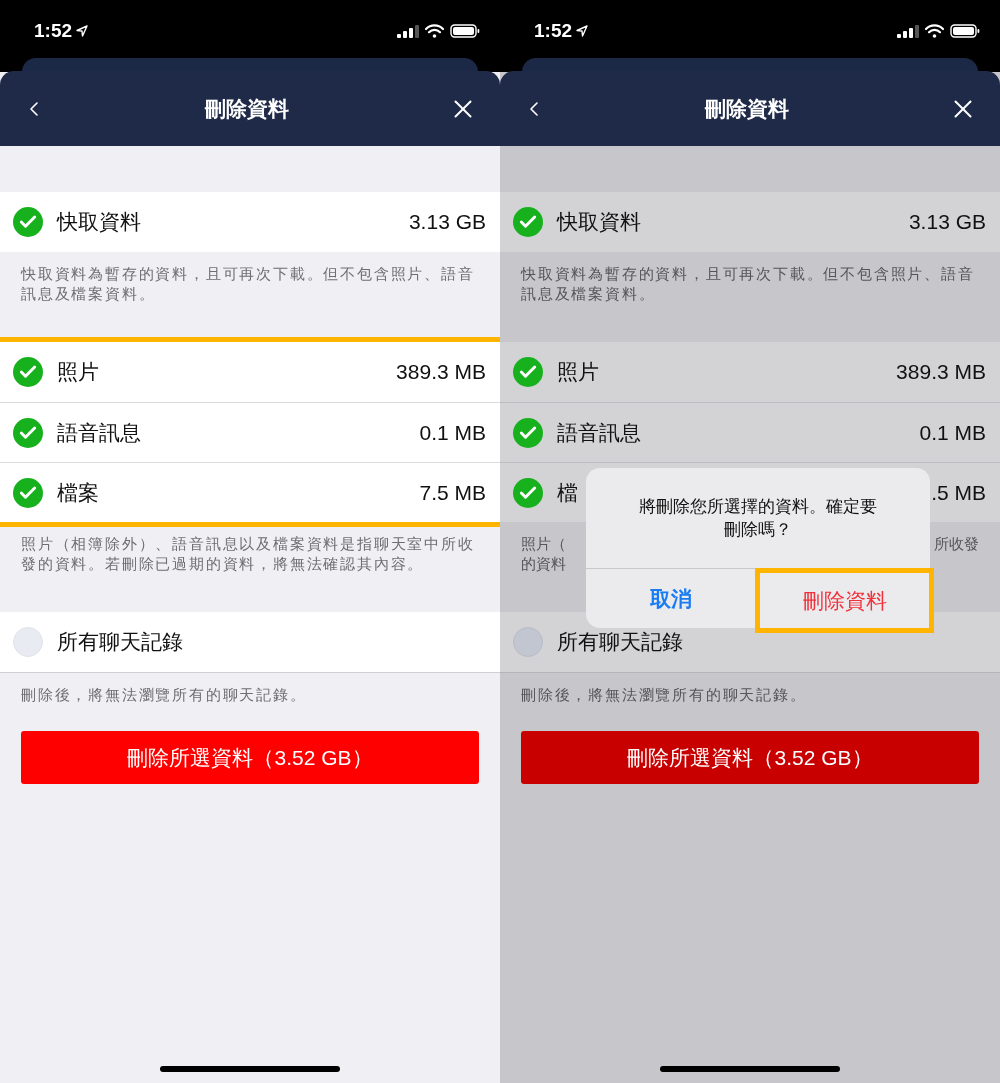 The width and height of the screenshot is (1000, 1083). Describe the element at coordinates (452, 492) in the screenshot. I see `option-size: 7.5 MB` at that location.